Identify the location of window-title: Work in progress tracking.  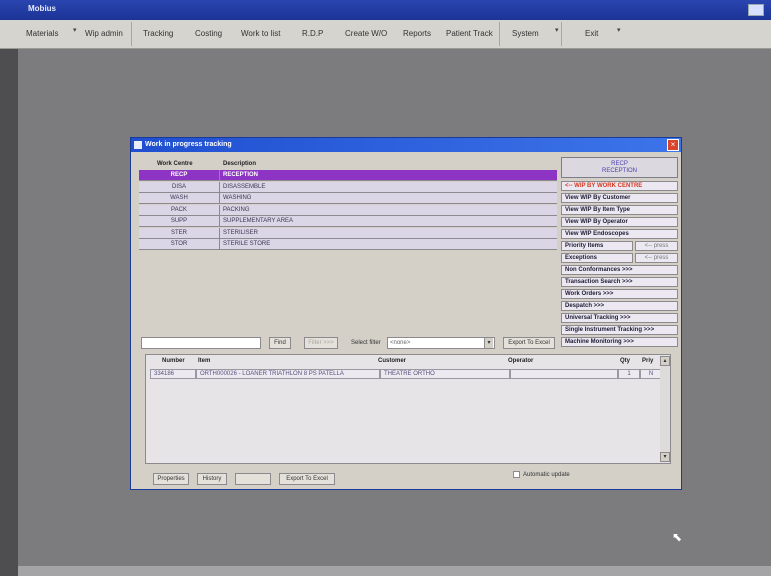
(188, 144).